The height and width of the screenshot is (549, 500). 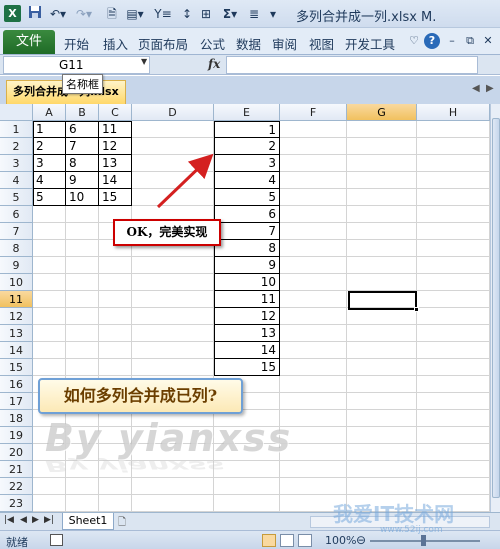 What do you see at coordinates (16, 418) in the screenshot?
I see `row-header-18: 18` at bounding box center [16, 418].